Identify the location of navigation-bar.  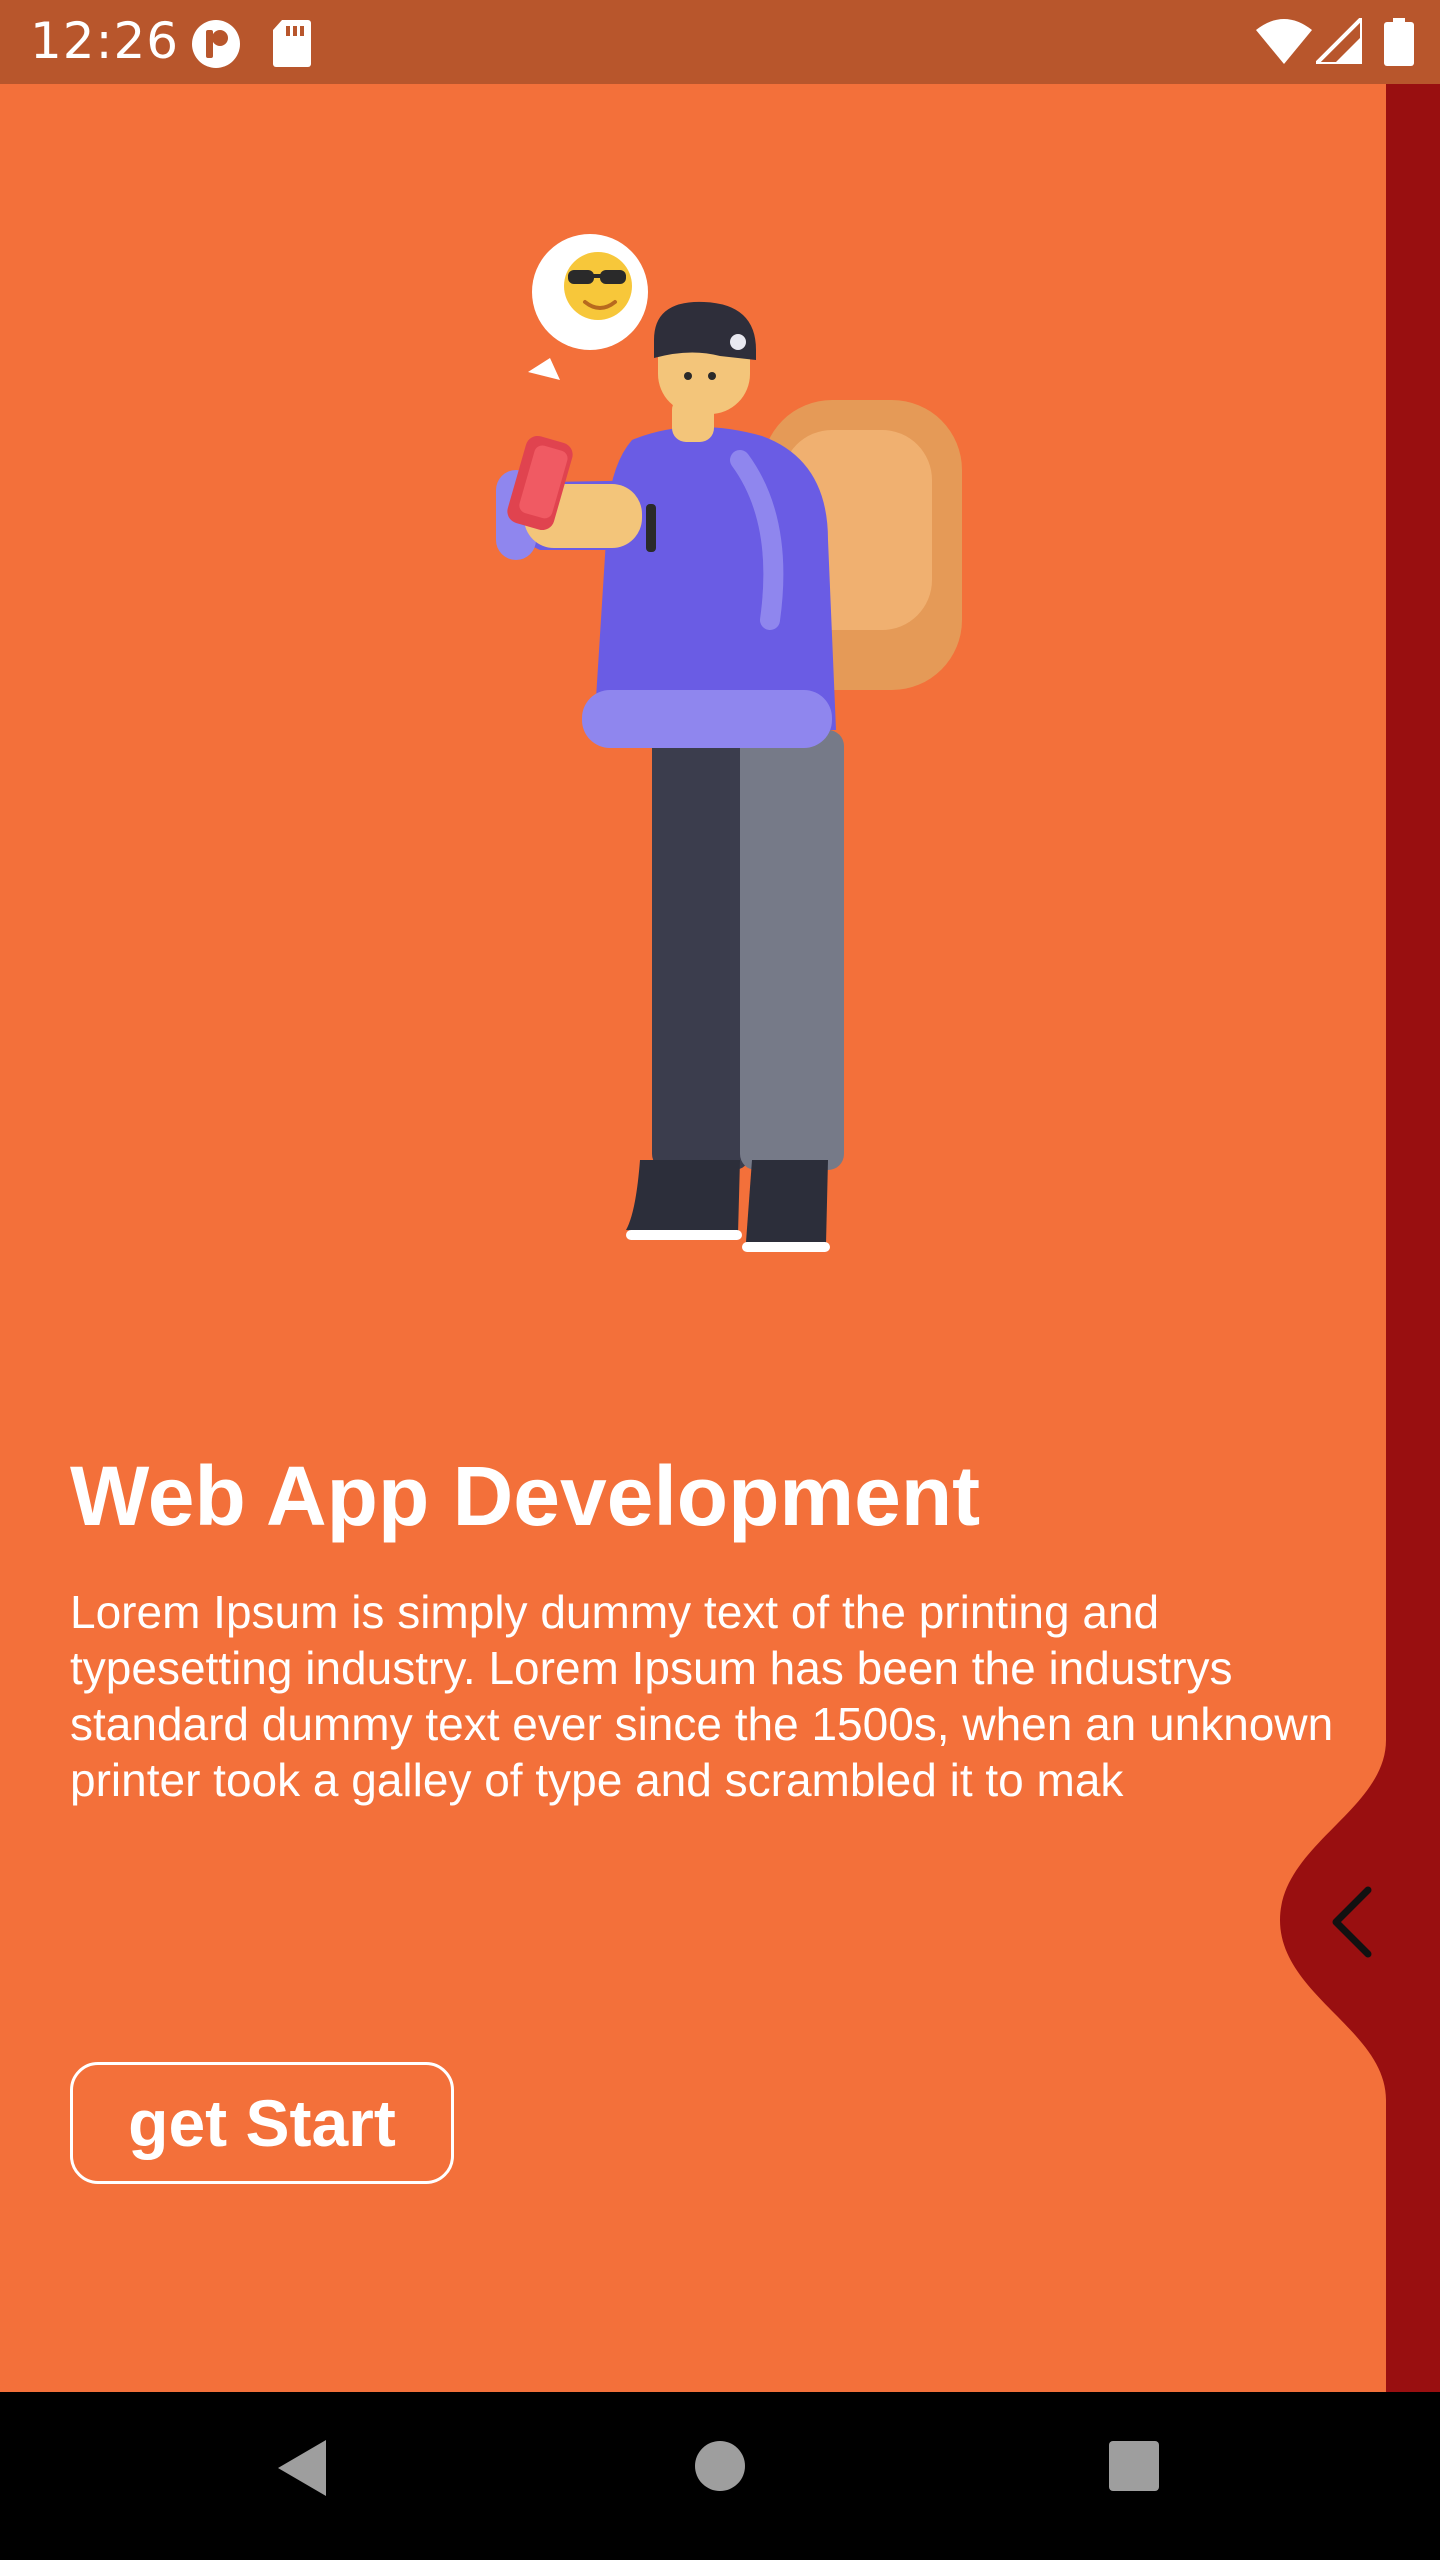
(720, 2476).